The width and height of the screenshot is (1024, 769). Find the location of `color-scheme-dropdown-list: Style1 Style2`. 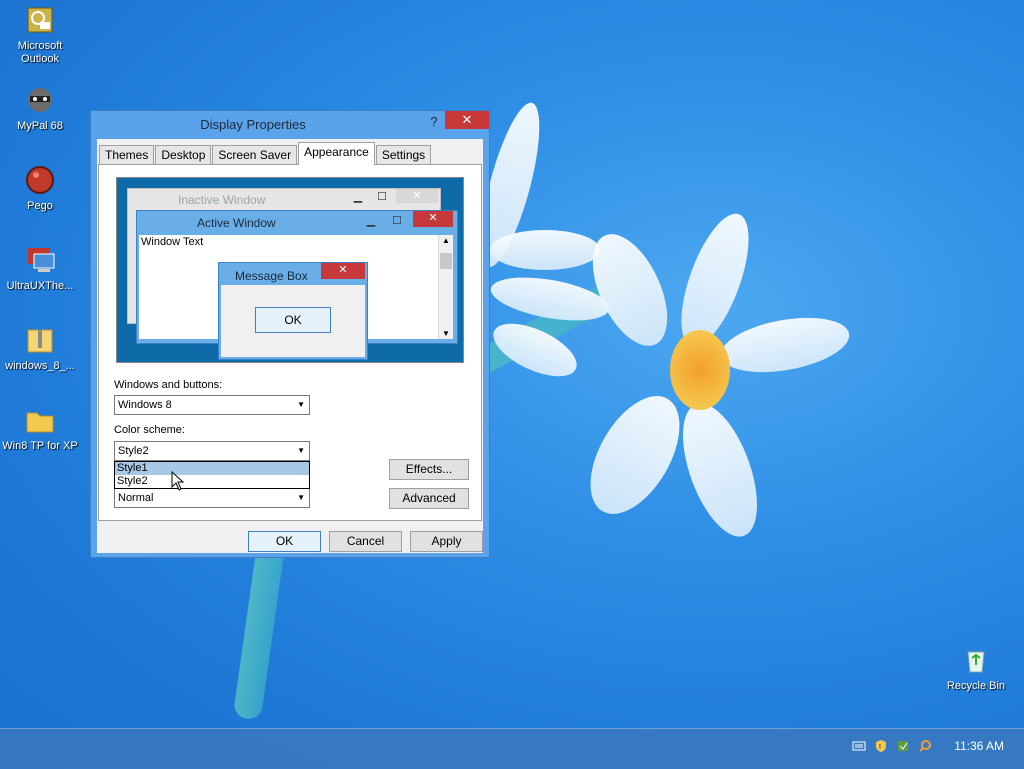

color-scheme-dropdown-list: Style1 Style2 is located at coordinates (212, 475).